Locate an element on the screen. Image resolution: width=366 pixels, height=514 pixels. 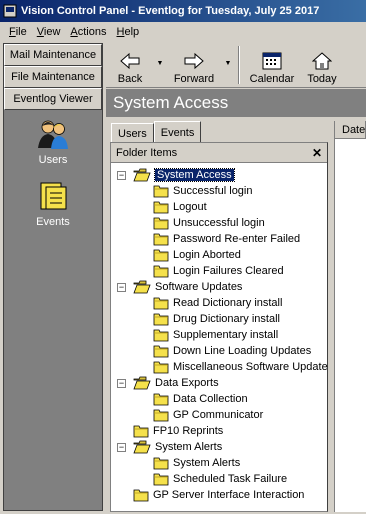
tree-subfolder: Logout is located at coordinates (180, 207).